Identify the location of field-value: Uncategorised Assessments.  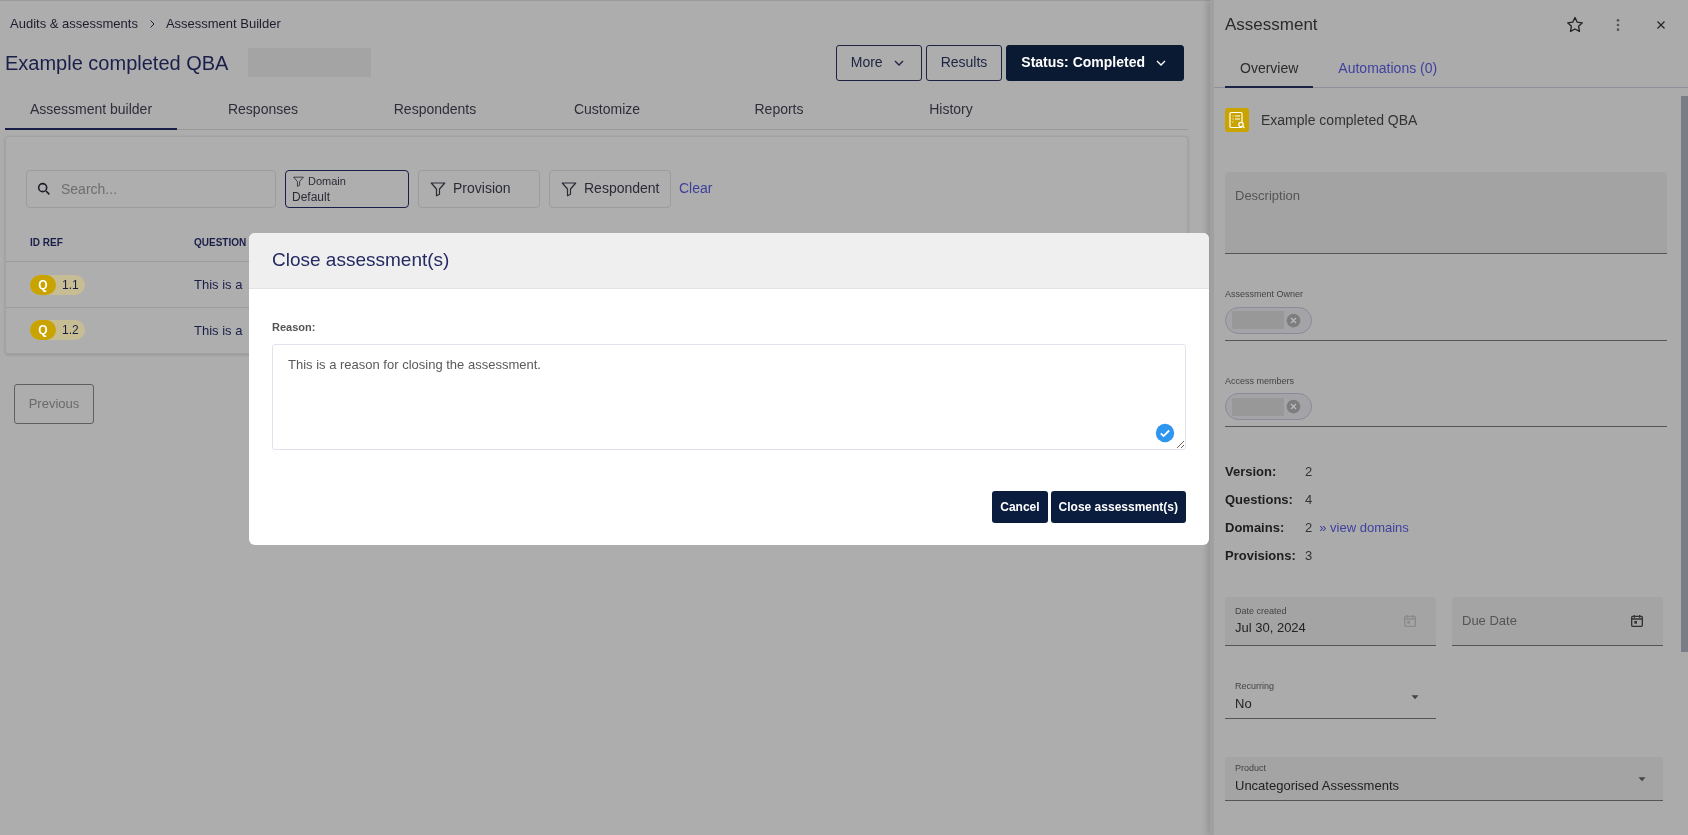
(1317, 785).